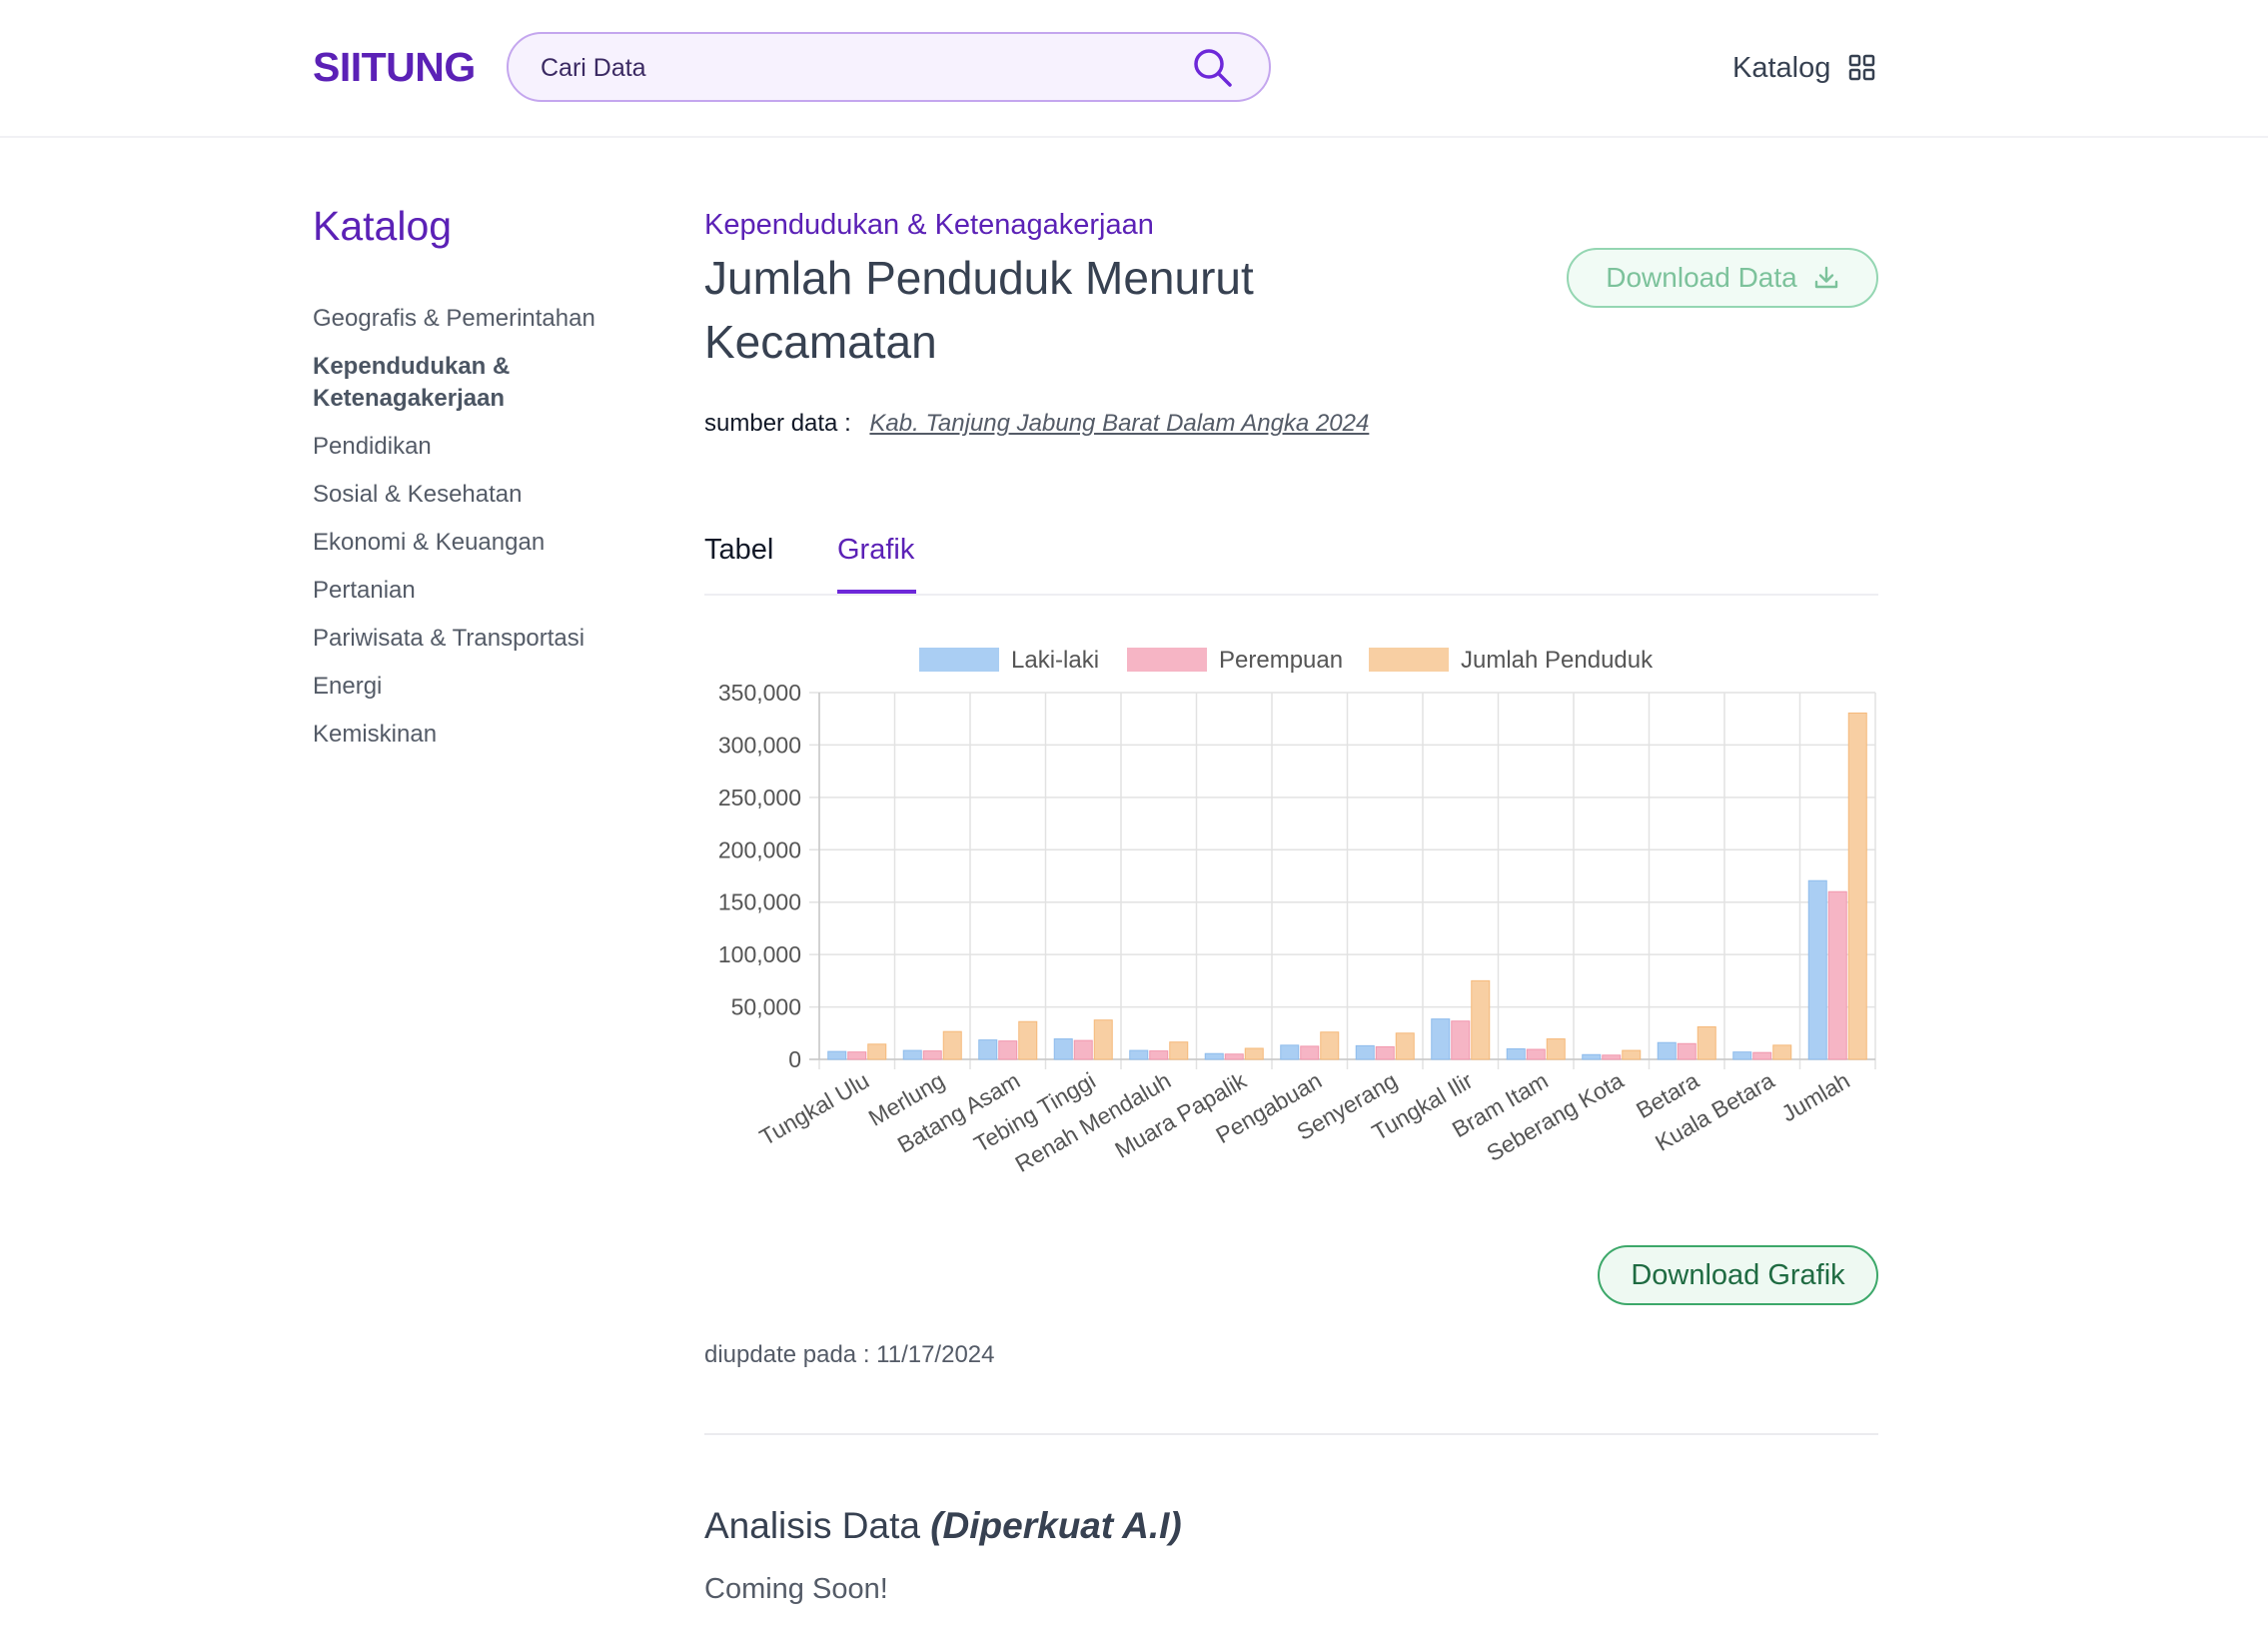 Image resolution: width=2268 pixels, height=1645 pixels. Describe the element at coordinates (472, 591) in the screenshot. I see `sidebar-item-pertanian: Pertanian` at that location.